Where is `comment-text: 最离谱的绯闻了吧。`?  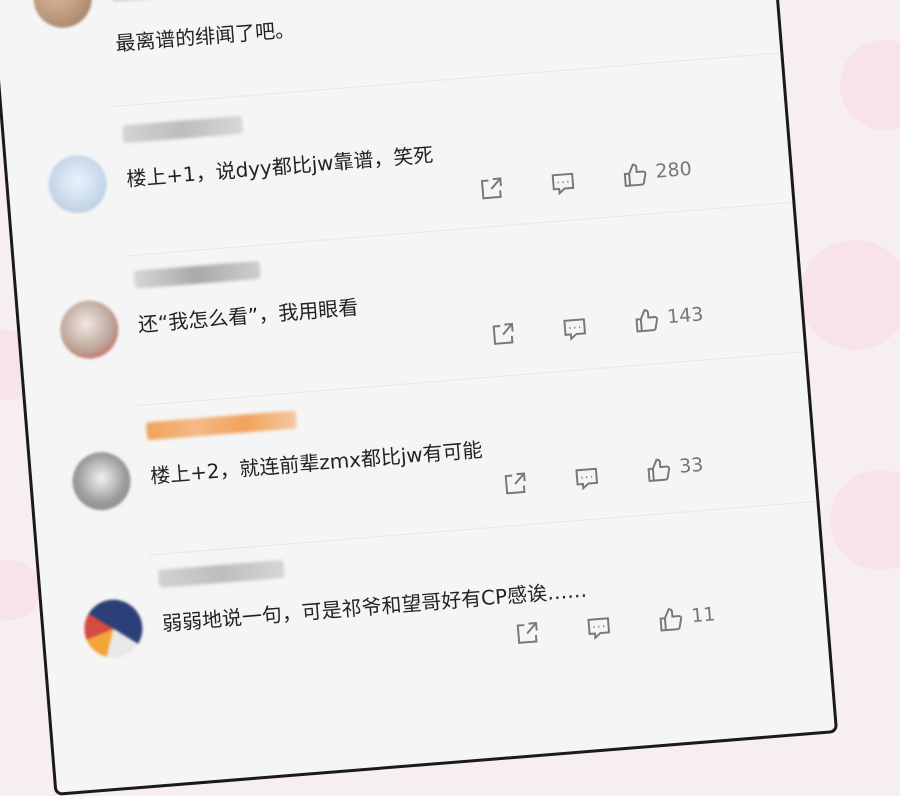 comment-text: 最离谱的绯闻了吧。 is located at coordinates (205, 34).